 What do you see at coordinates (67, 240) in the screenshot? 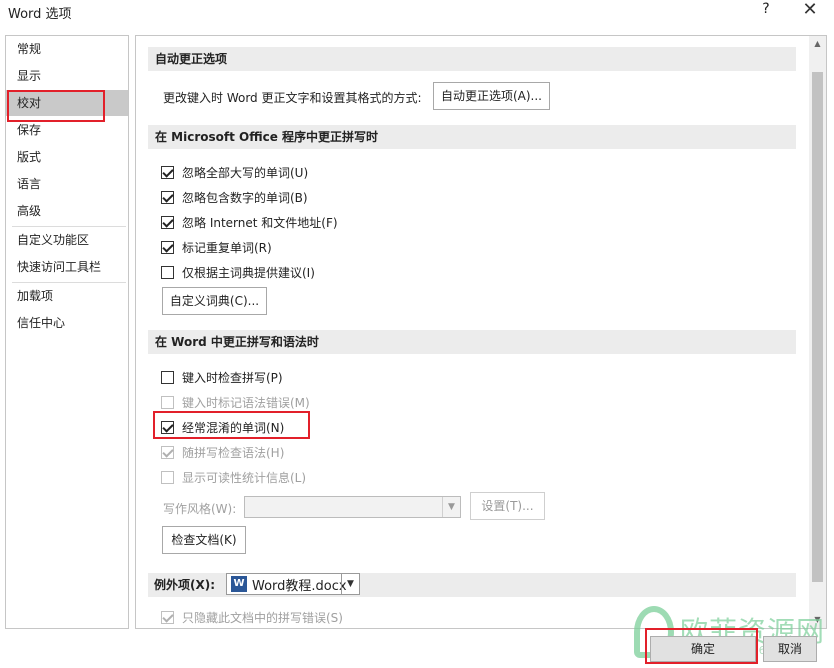
I see `sidebar-item-customize-ribbon: 自定义功能区` at bounding box center [67, 240].